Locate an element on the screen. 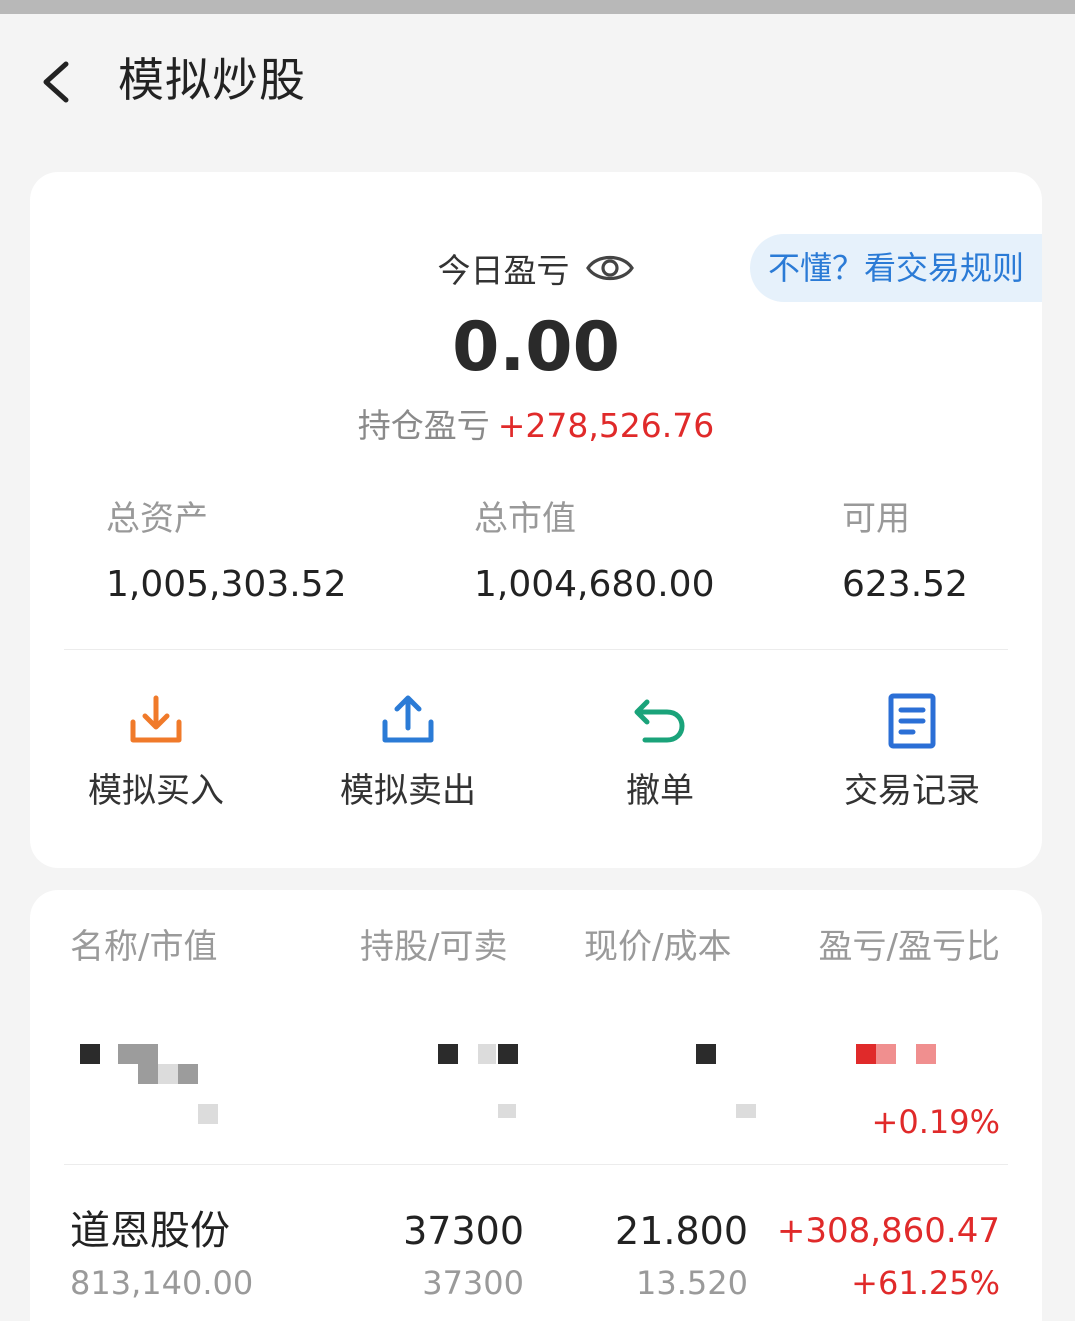 The height and width of the screenshot is (1321, 1075). metric-label: 可用 is located at coordinates (876, 519).